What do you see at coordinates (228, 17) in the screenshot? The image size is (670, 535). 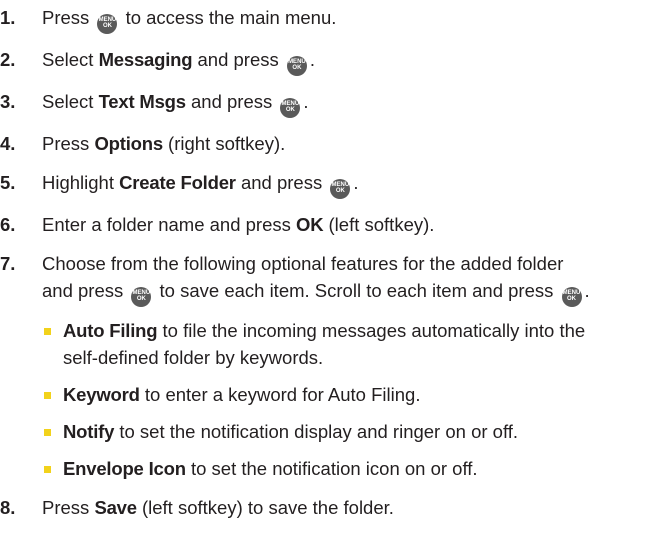 I see `step-text: to access the main menu.` at bounding box center [228, 17].